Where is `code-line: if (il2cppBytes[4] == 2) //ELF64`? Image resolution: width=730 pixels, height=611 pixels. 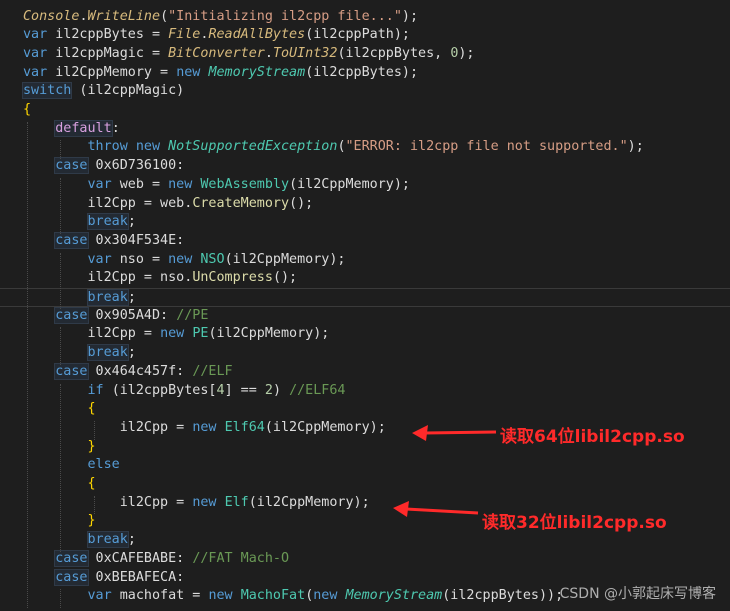 code-line: if (il2cppBytes[4] == 2) //ELF64 is located at coordinates (365, 391).